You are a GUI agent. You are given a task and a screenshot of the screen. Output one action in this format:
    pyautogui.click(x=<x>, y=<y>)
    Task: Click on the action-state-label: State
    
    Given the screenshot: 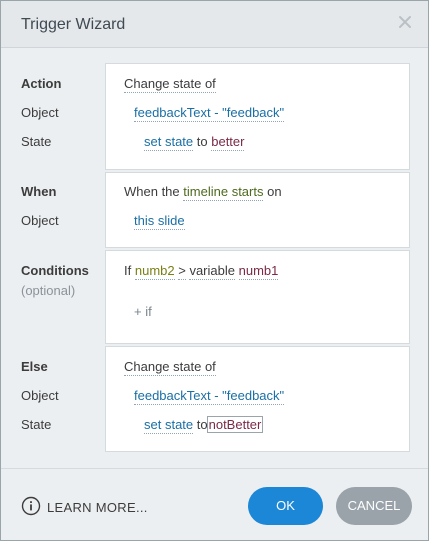 What is the action you would take?
    pyautogui.click(x=36, y=141)
    